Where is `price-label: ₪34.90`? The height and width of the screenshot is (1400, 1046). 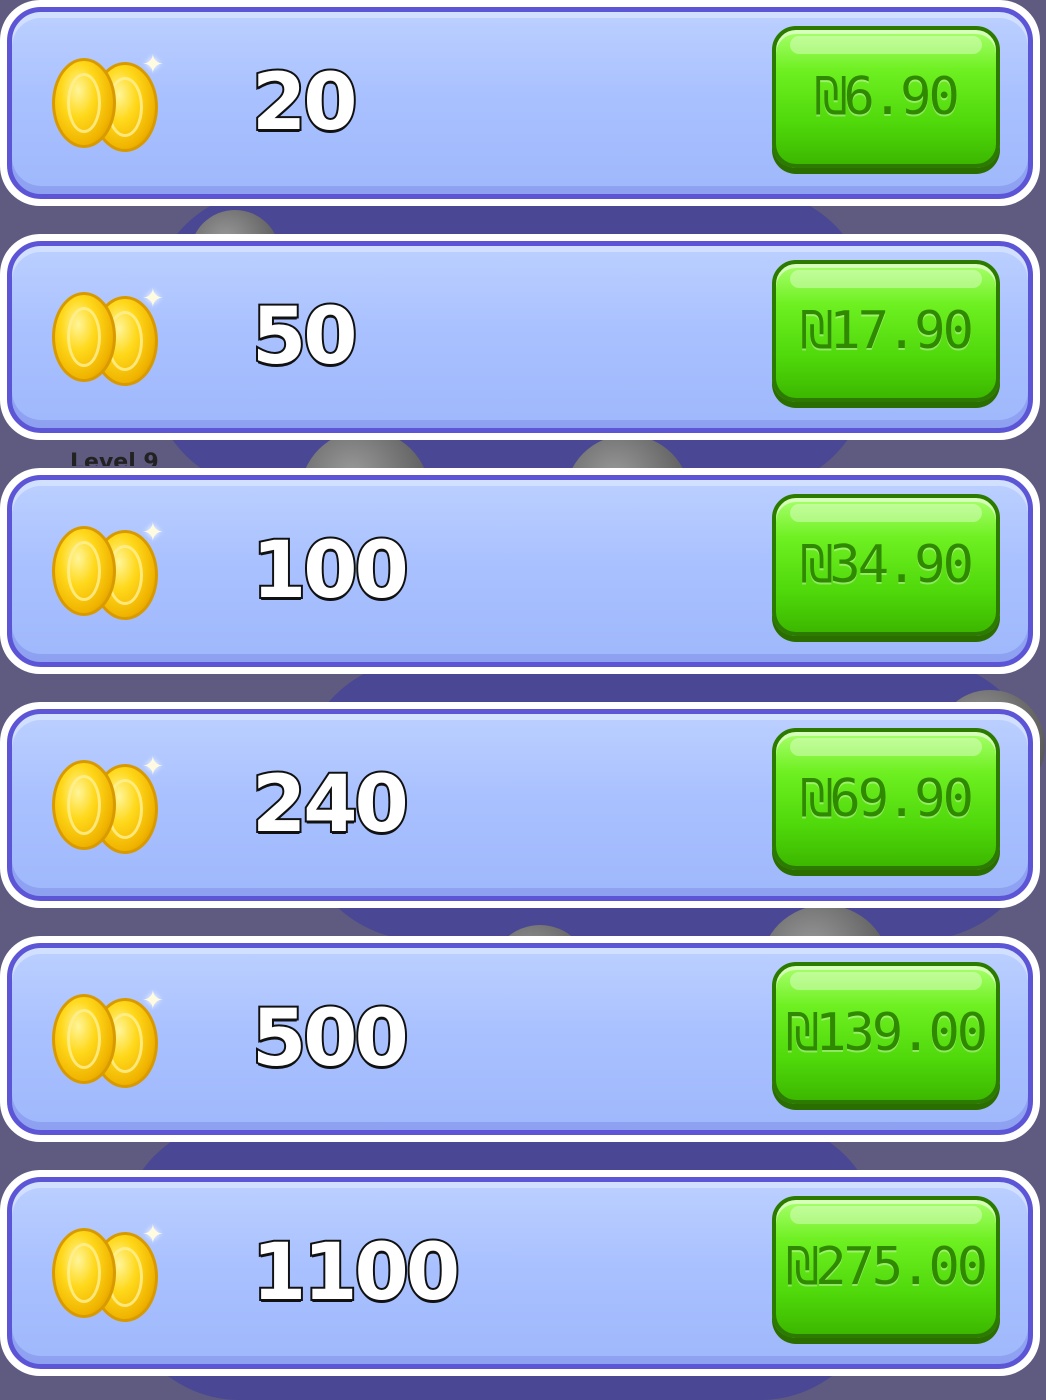 price-label: ₪34.90 is located at coordinates (887, 565).